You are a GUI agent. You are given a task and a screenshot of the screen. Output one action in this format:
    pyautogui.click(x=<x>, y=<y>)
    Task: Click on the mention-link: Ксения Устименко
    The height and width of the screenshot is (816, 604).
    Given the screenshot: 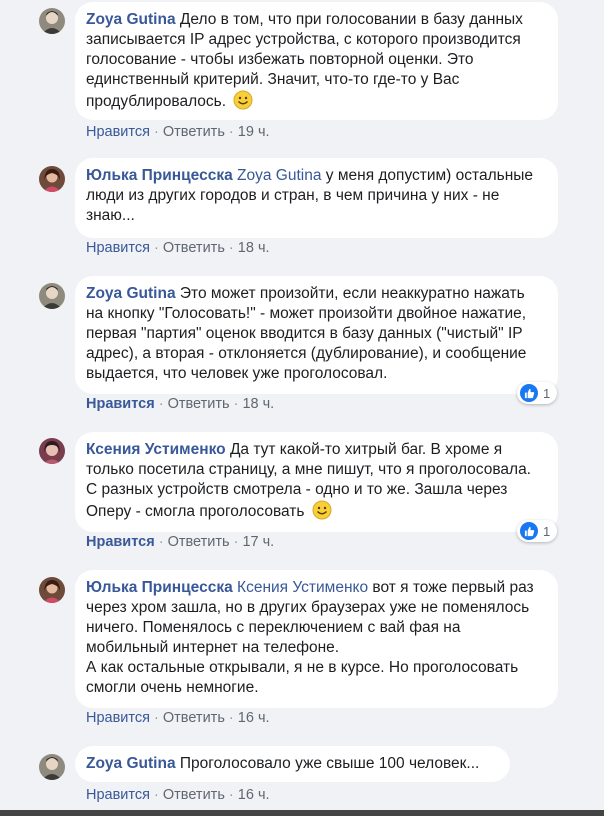 What is the action you would take?
    pyautogui.click(x=302, y=587)
    